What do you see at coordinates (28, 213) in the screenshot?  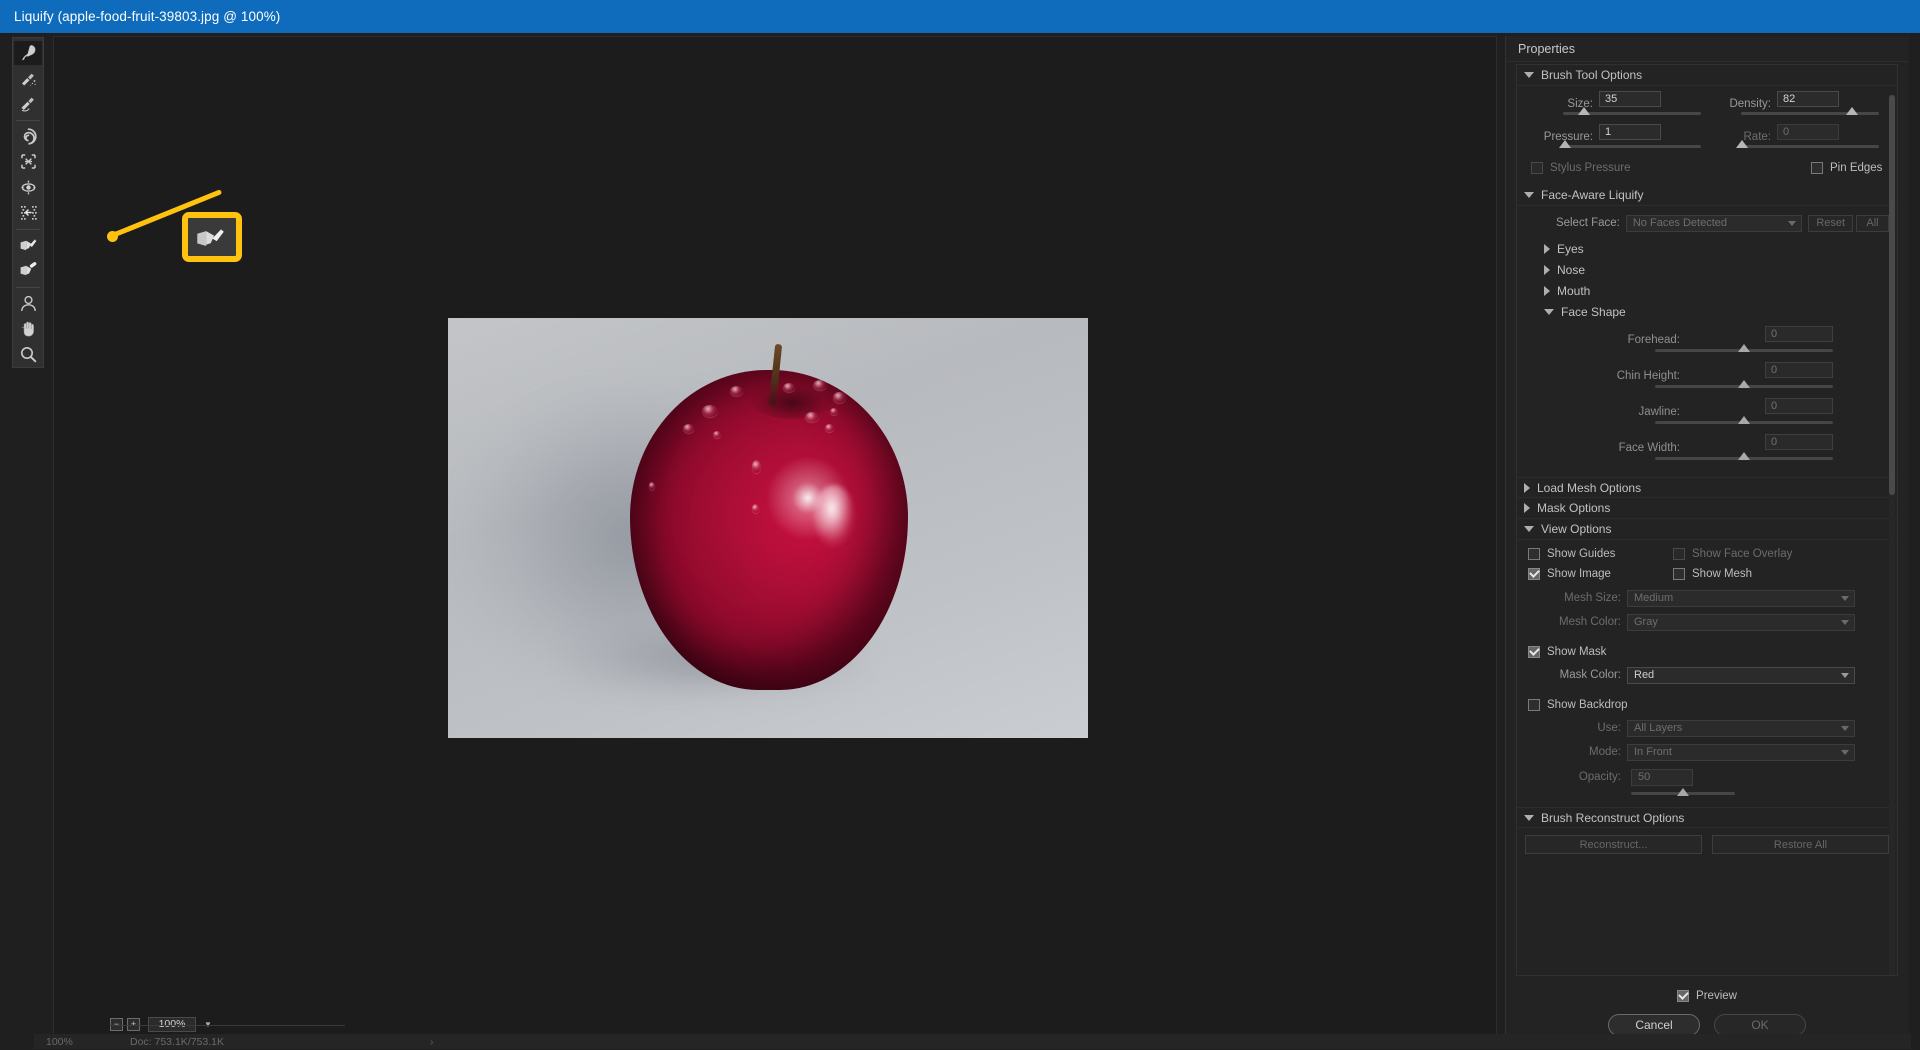 I see `tool-push-left` at bounding box center [28, 213].